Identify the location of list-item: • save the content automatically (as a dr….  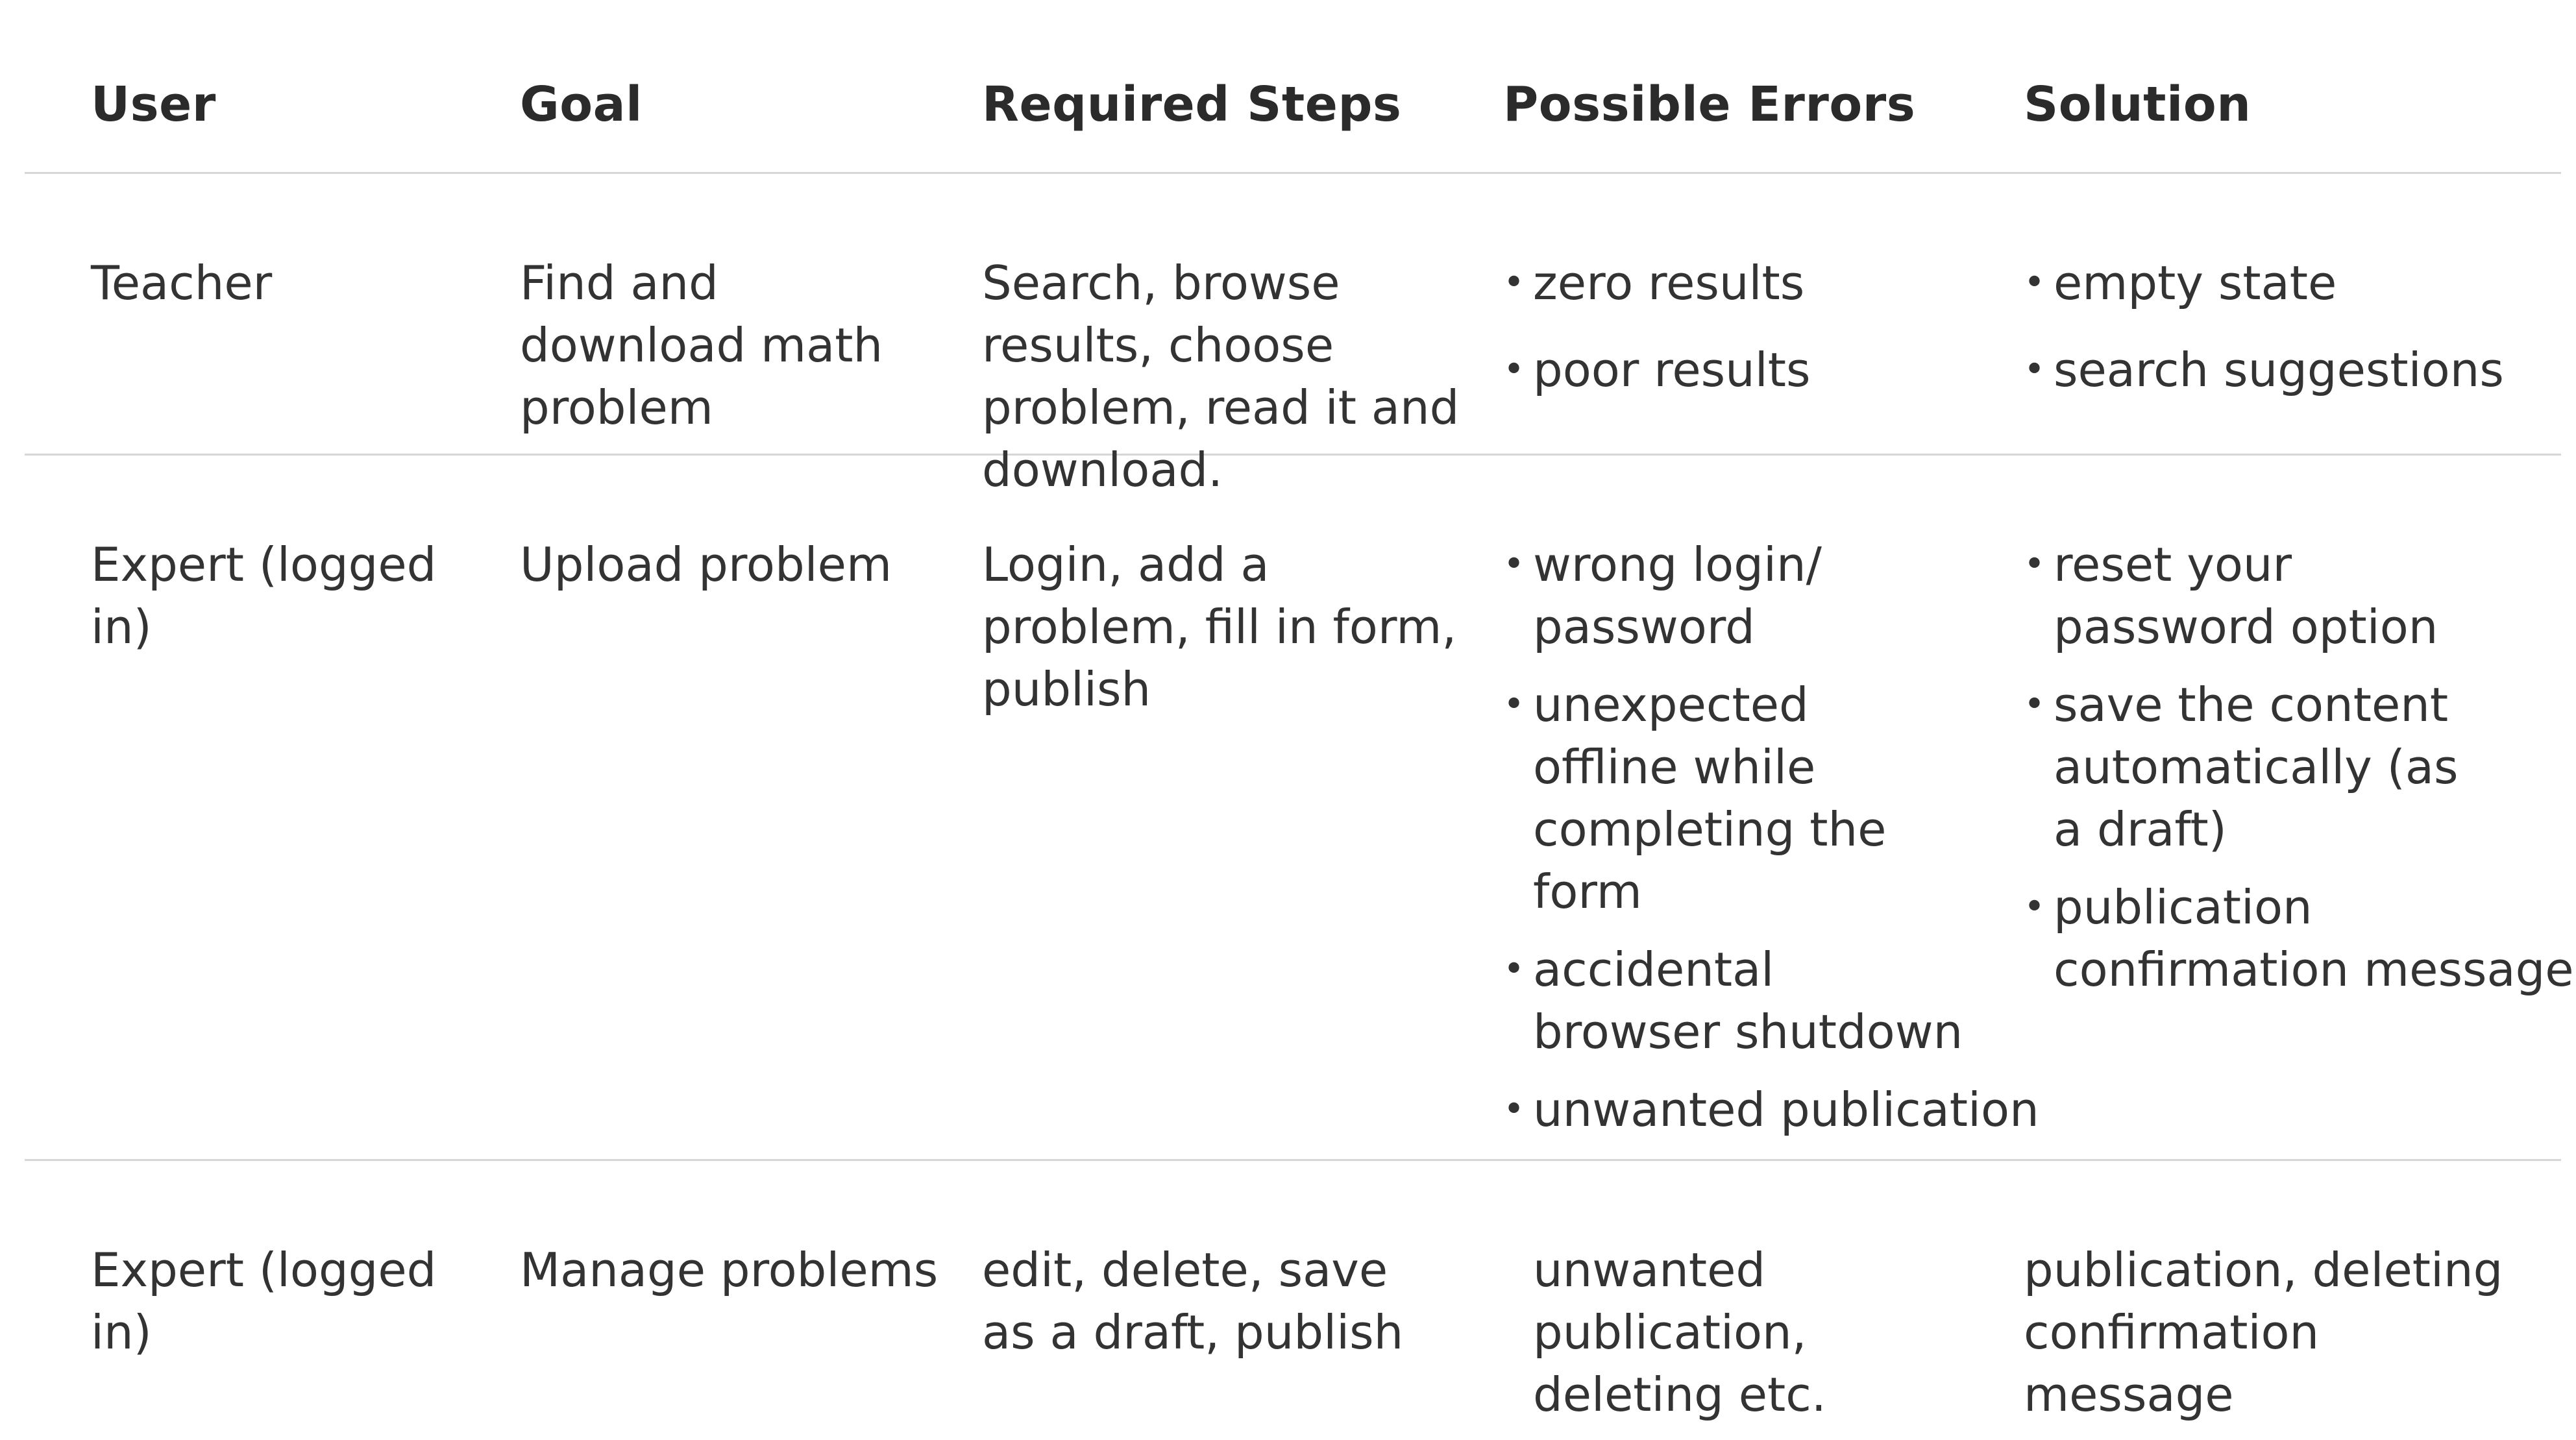
(2246, 767).